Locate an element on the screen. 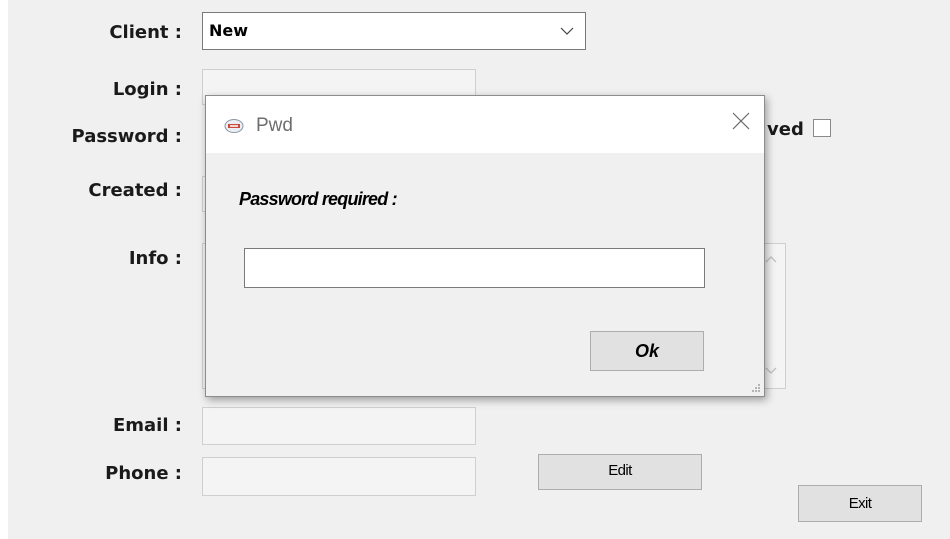 Image resolution: width=950 pixels, height=539 pixels. phone-field is located at coordinates (339, 476).